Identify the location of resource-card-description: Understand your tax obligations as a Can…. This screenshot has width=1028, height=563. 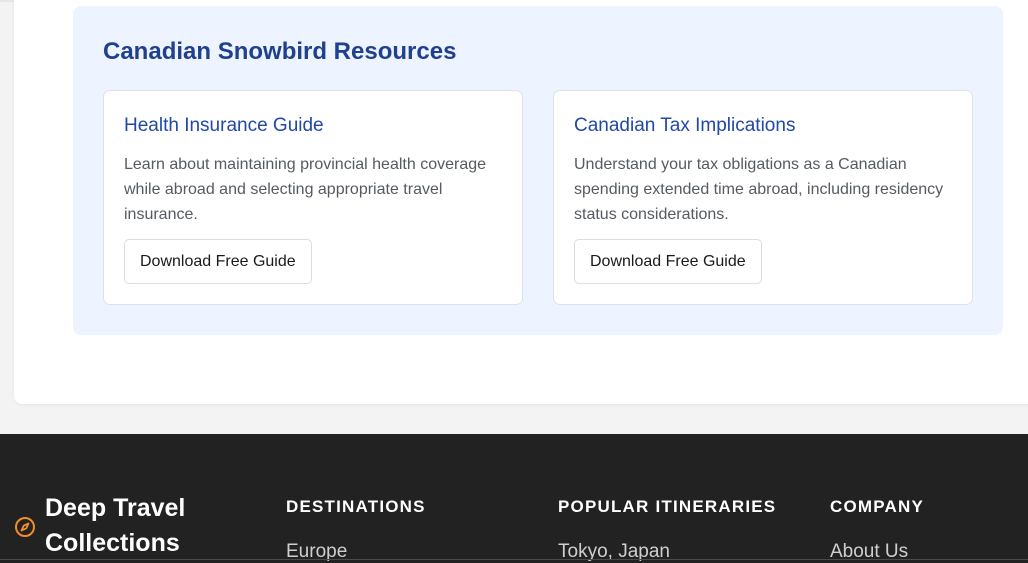
(759, 189).